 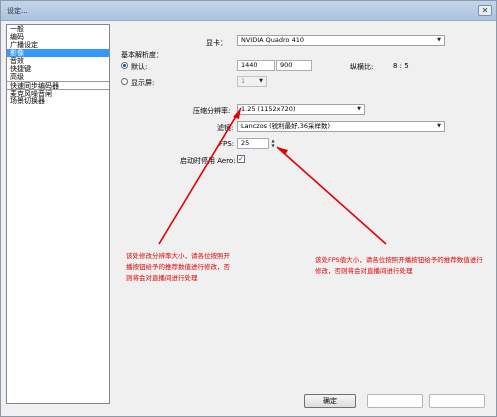 What do you see at coordinates (331, 195) in the screenshot?
I see `annotation-arrow-right` at bounding box center [331, 195].